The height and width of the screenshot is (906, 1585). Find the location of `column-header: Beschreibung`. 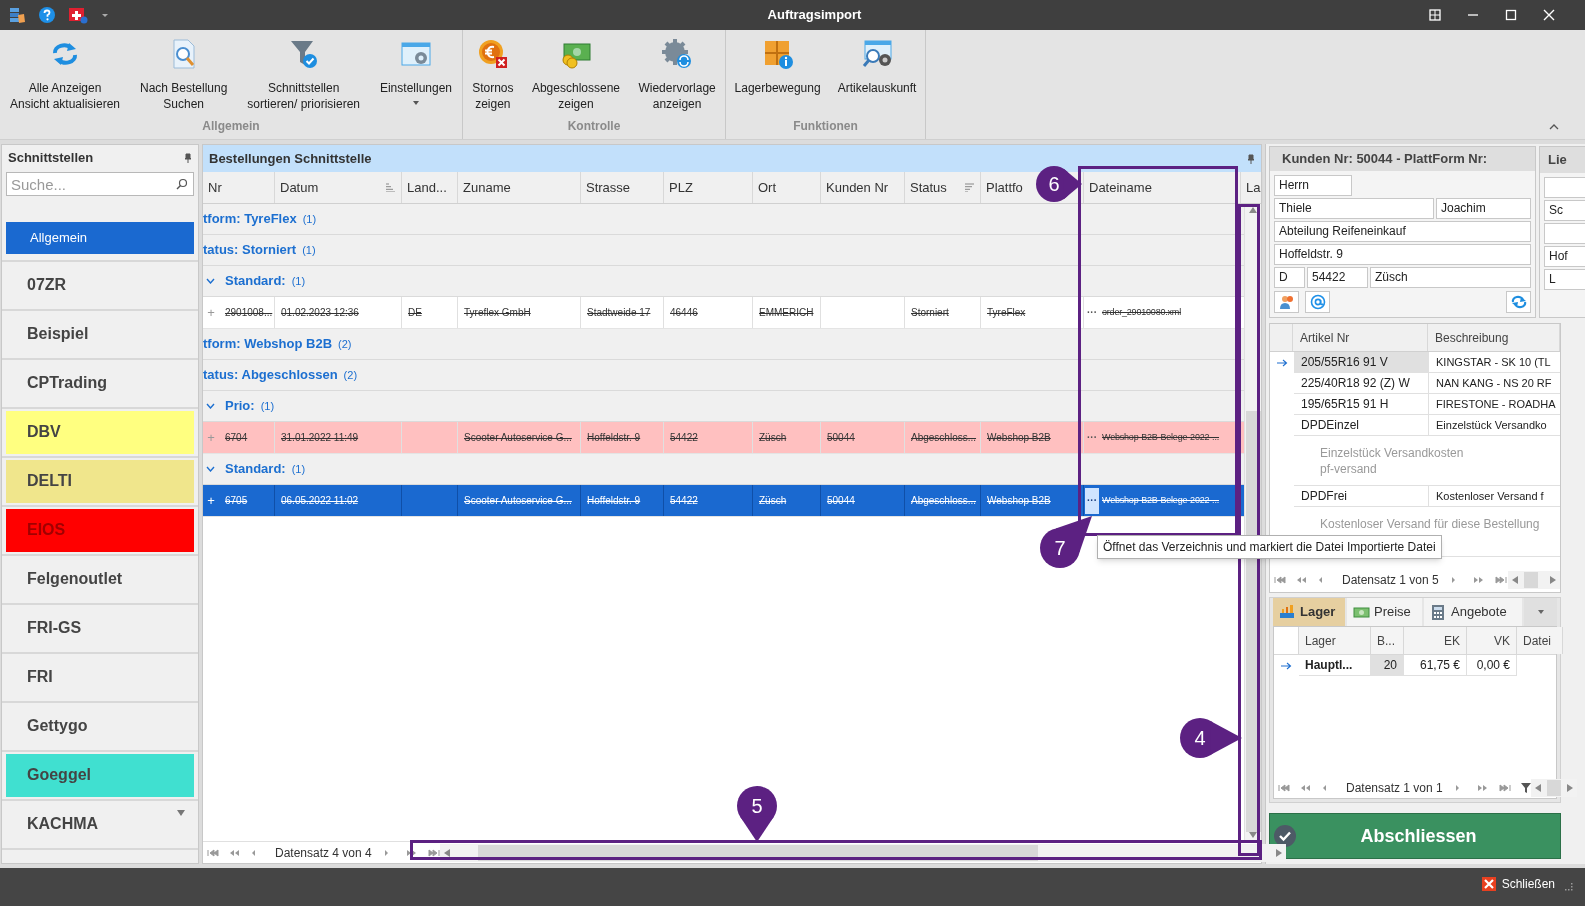

column-header: Beschreibung is located at coordinates (1494, 337).